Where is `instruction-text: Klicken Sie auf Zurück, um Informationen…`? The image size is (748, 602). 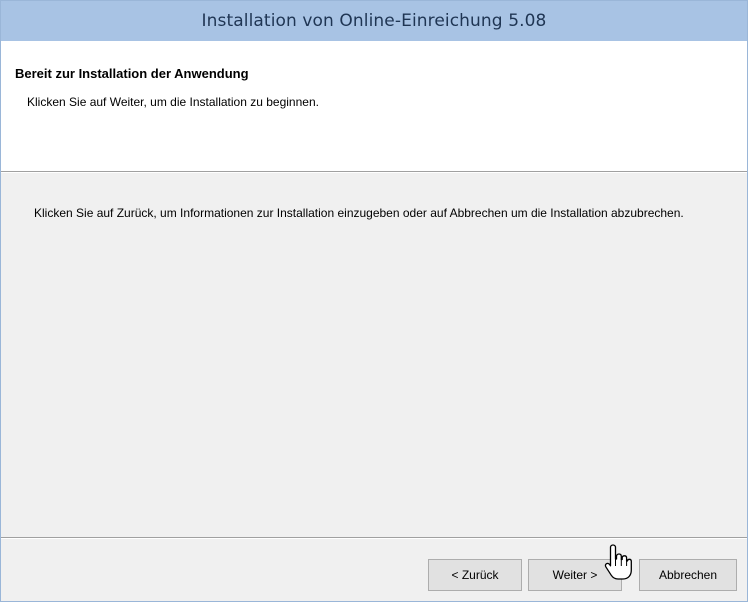 instruction-text: Klicken Sie auf Zurück, um Informationen… is located at coordinates (359, 213).